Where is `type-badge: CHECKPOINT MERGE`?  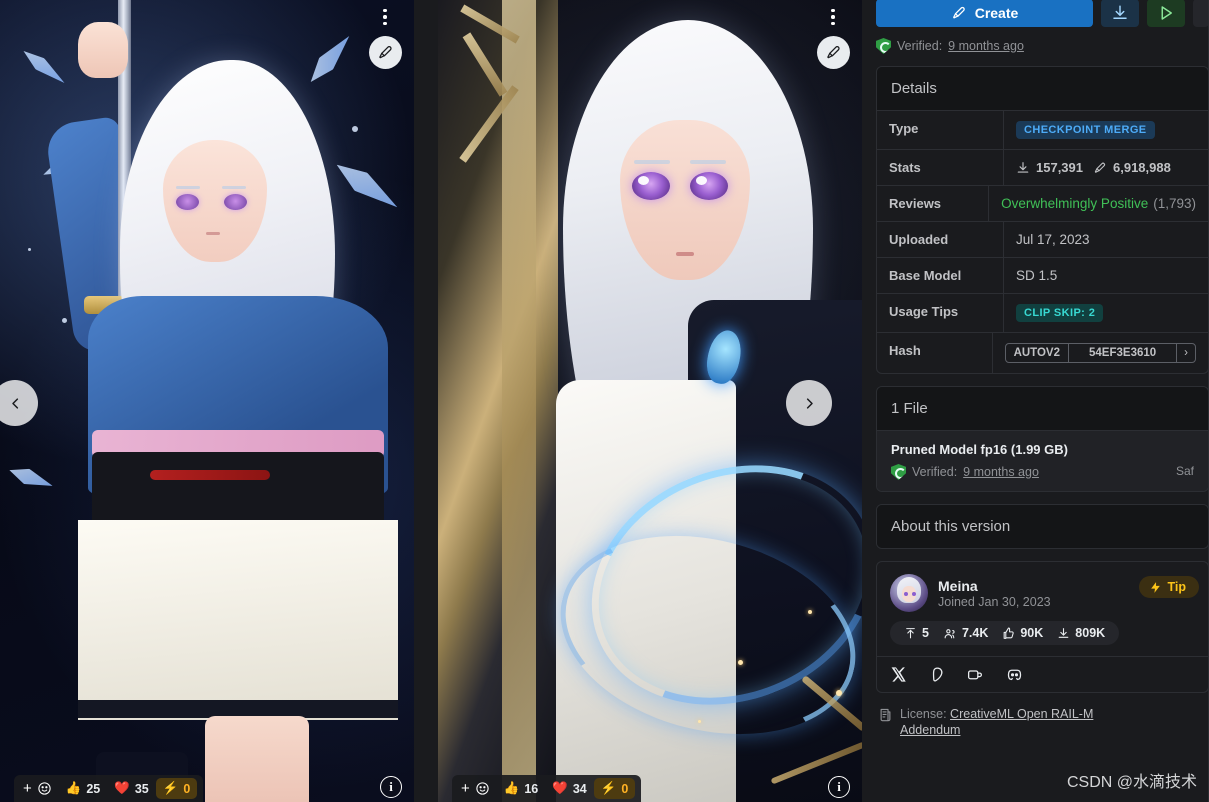 type-badge: CHECKPOINT MERGE is located at coordinates (1085, 130).